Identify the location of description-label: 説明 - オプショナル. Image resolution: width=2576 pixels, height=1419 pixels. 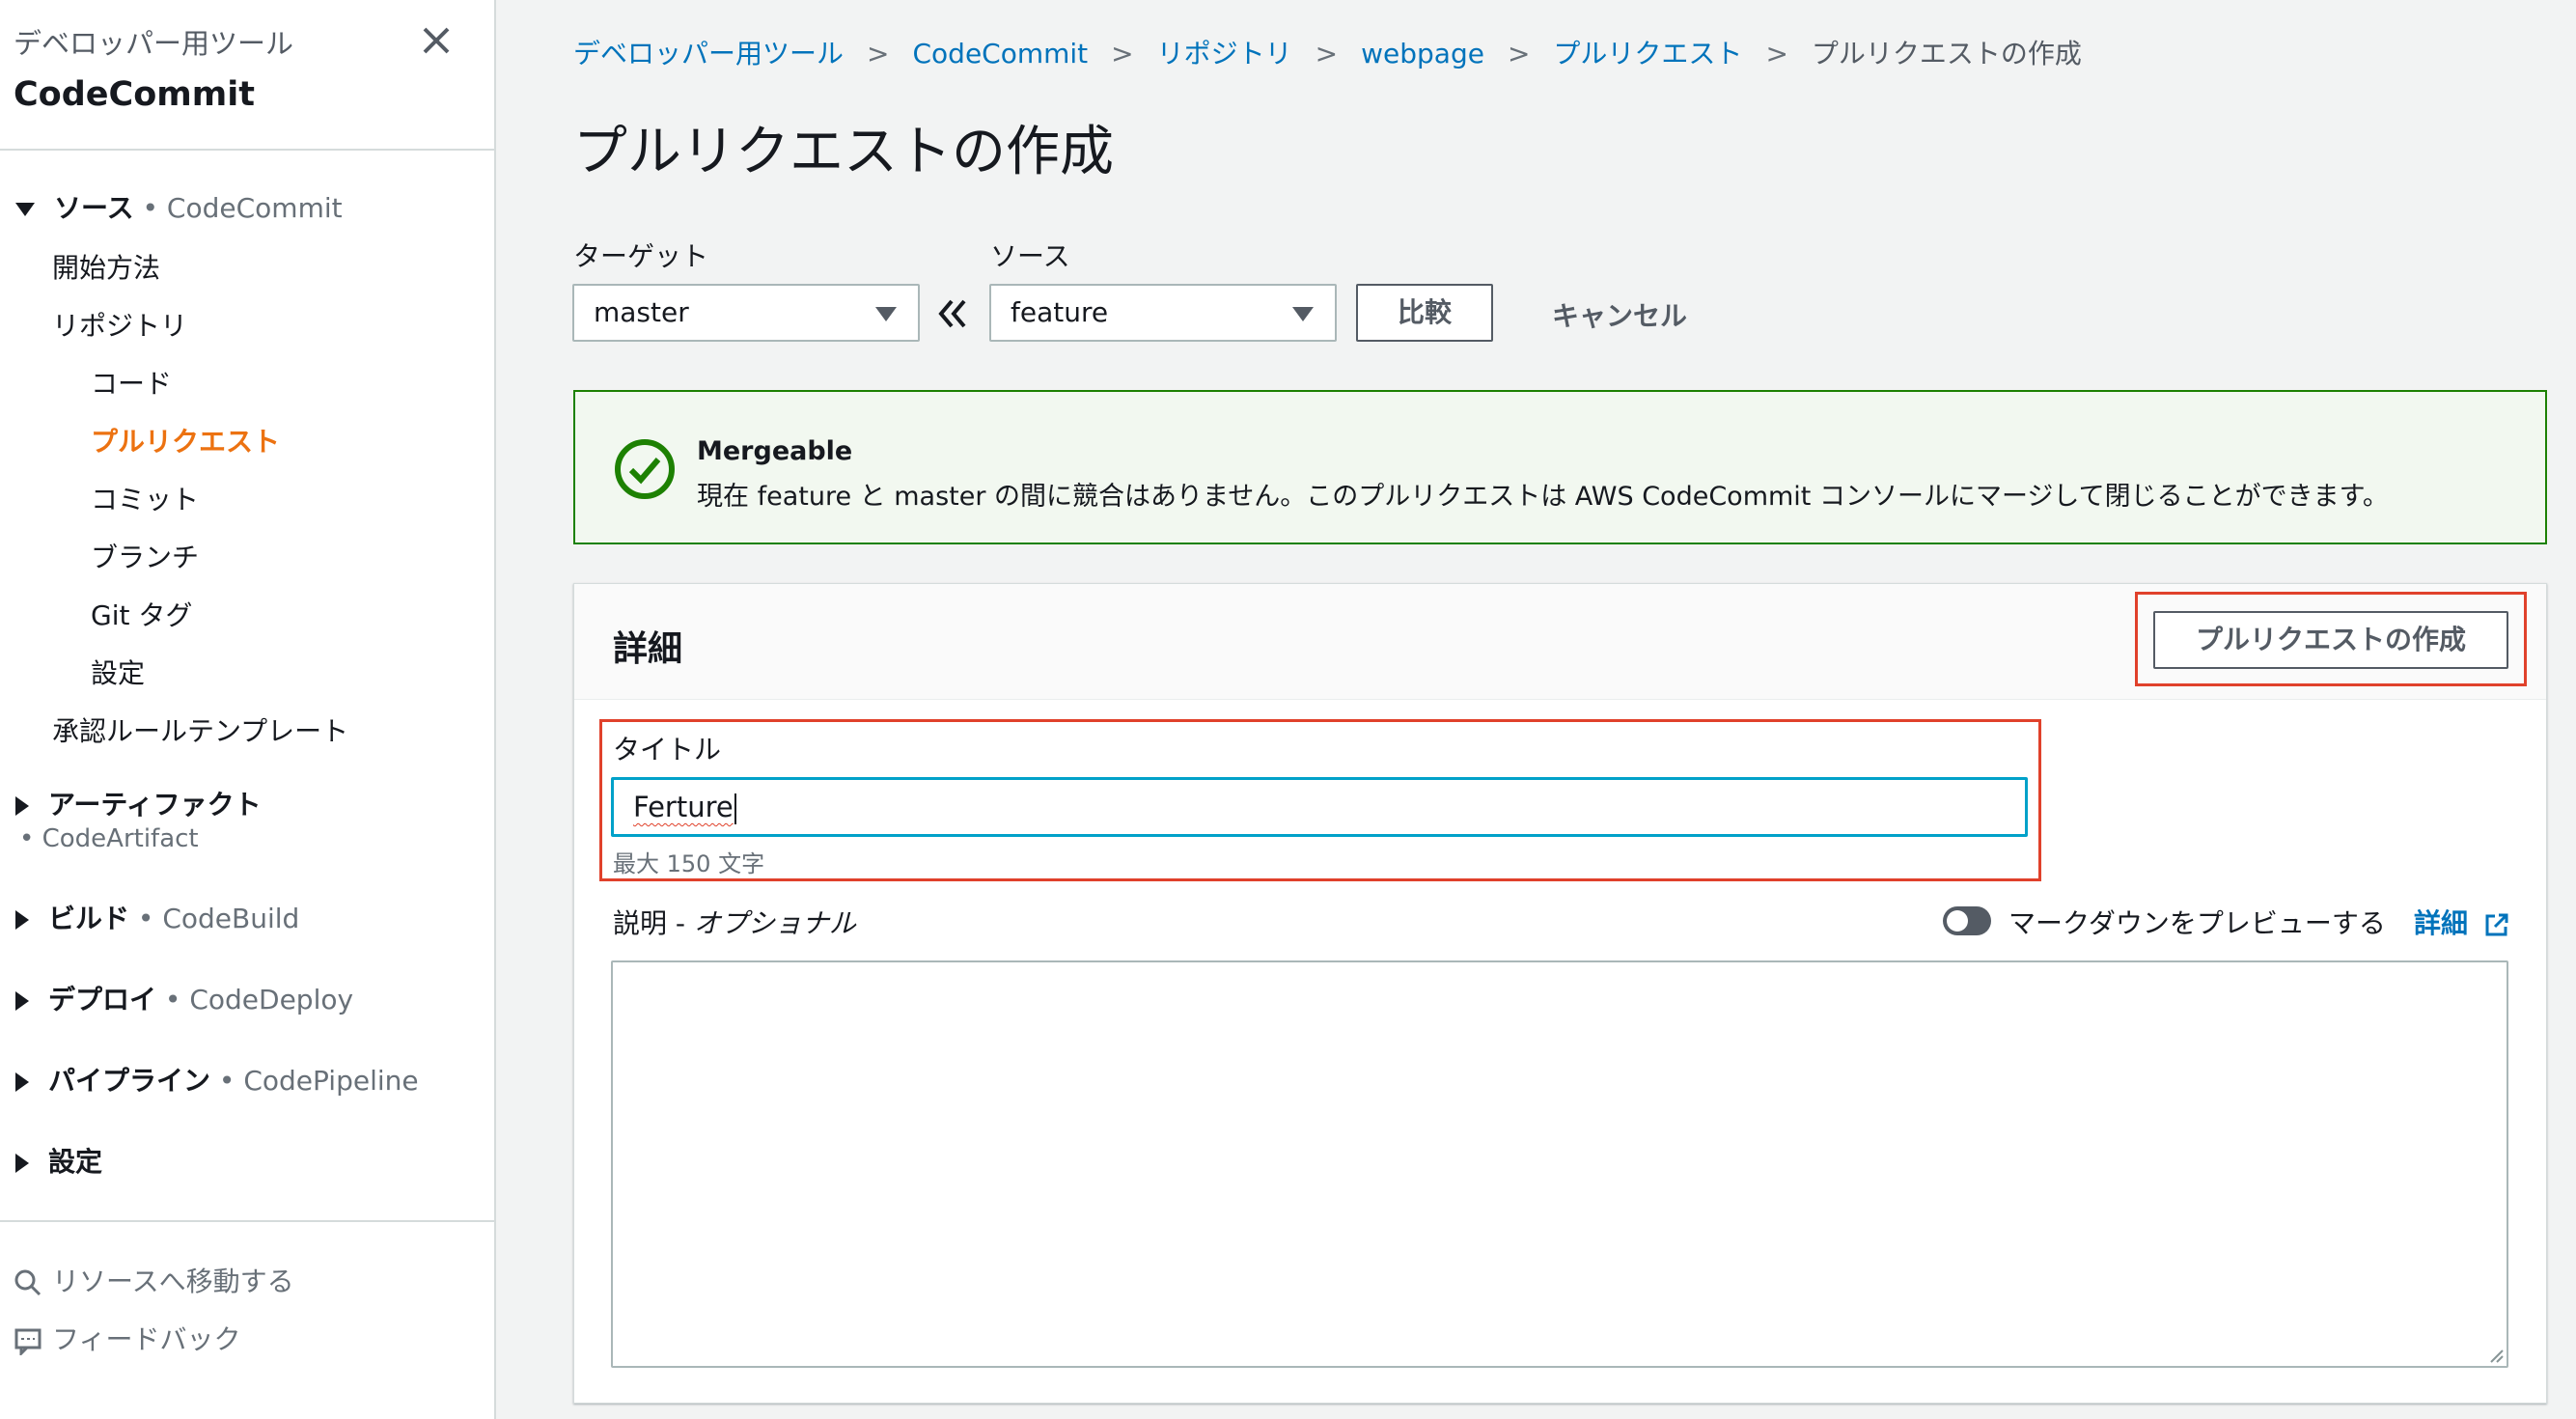
(734, 922).